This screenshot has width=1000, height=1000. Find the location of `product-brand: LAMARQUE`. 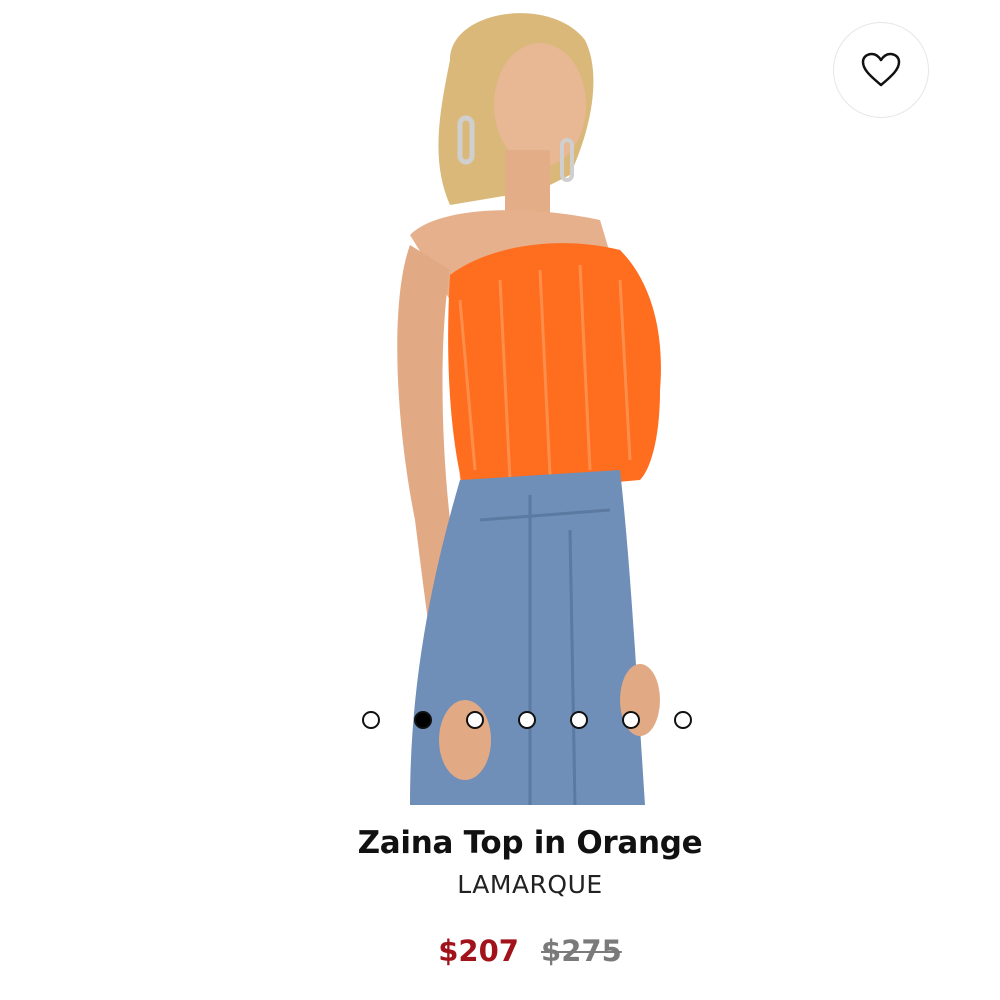

product-brand: LAMARQUE is located at coordinates (530, 884).